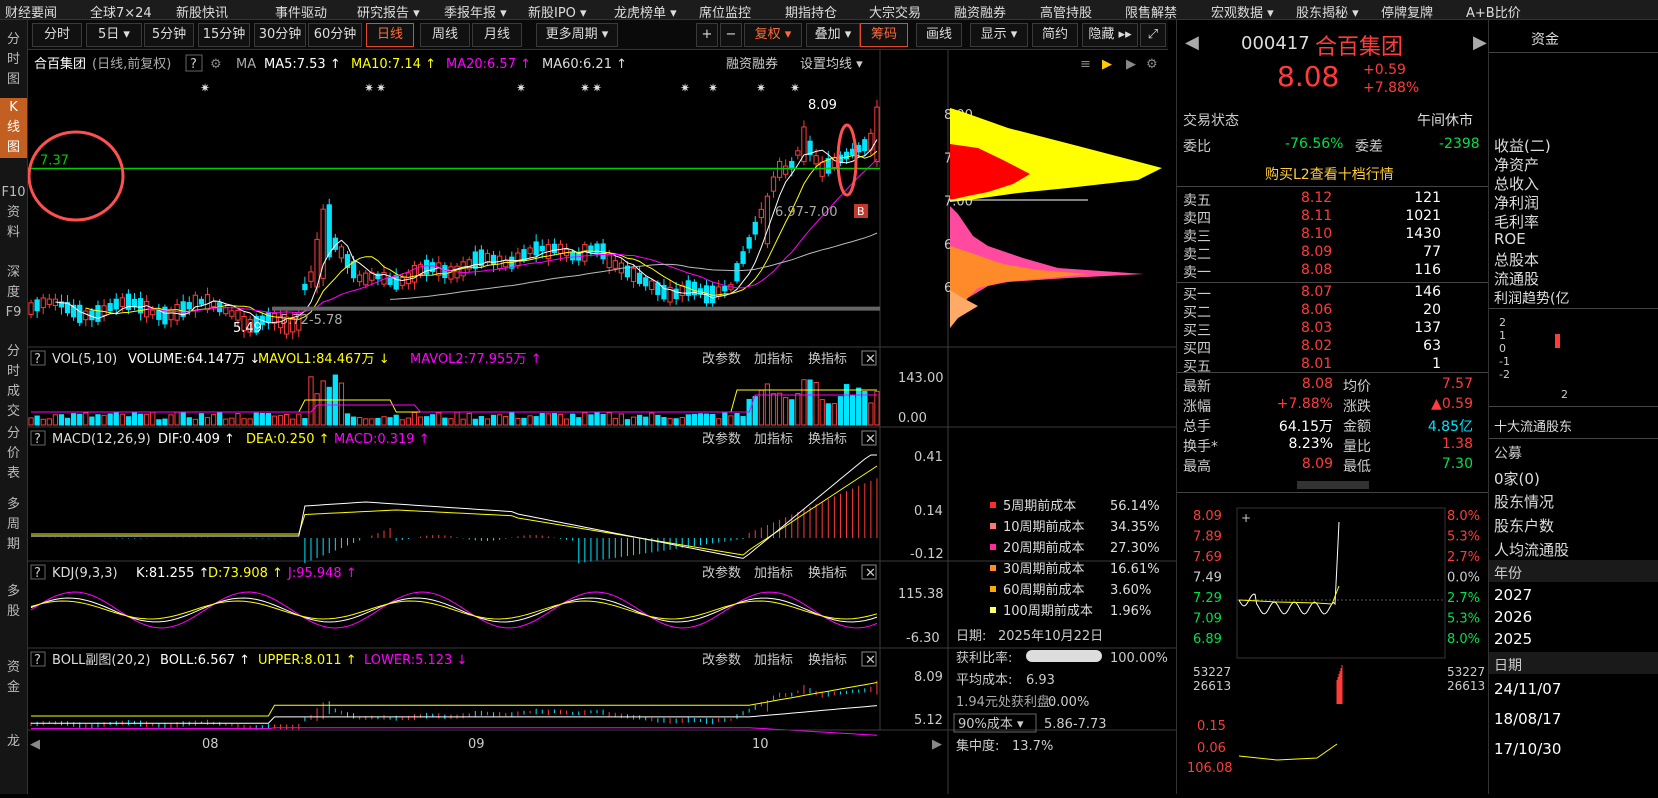 This screenshot has width=1658, height=798. What do you see at coordinates (1480, 42) in the screenshot?
I see `next-icon: ▶` at bounding box center [1480, 42].